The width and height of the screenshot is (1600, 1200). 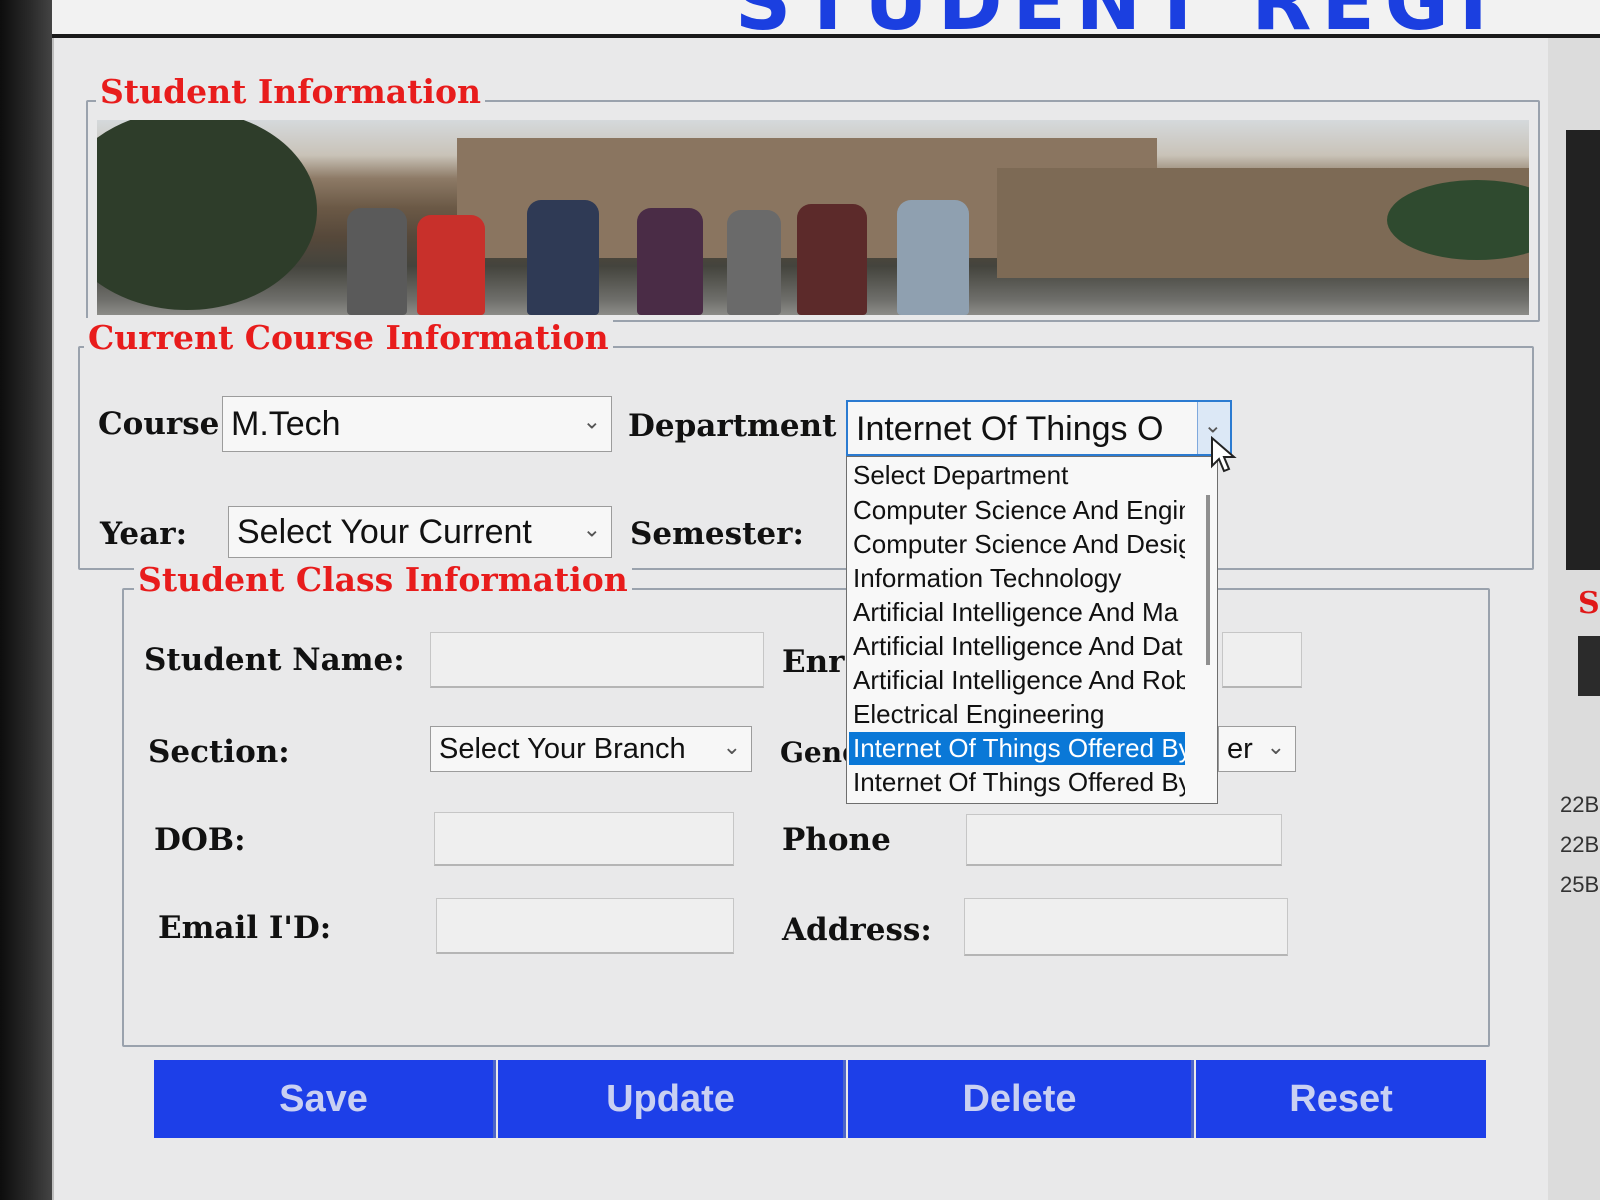 What do you see at coordinates (383, 579) in the screenshot?
I see `class-info-title: Student Class Information` at bounding box center [383, 579].